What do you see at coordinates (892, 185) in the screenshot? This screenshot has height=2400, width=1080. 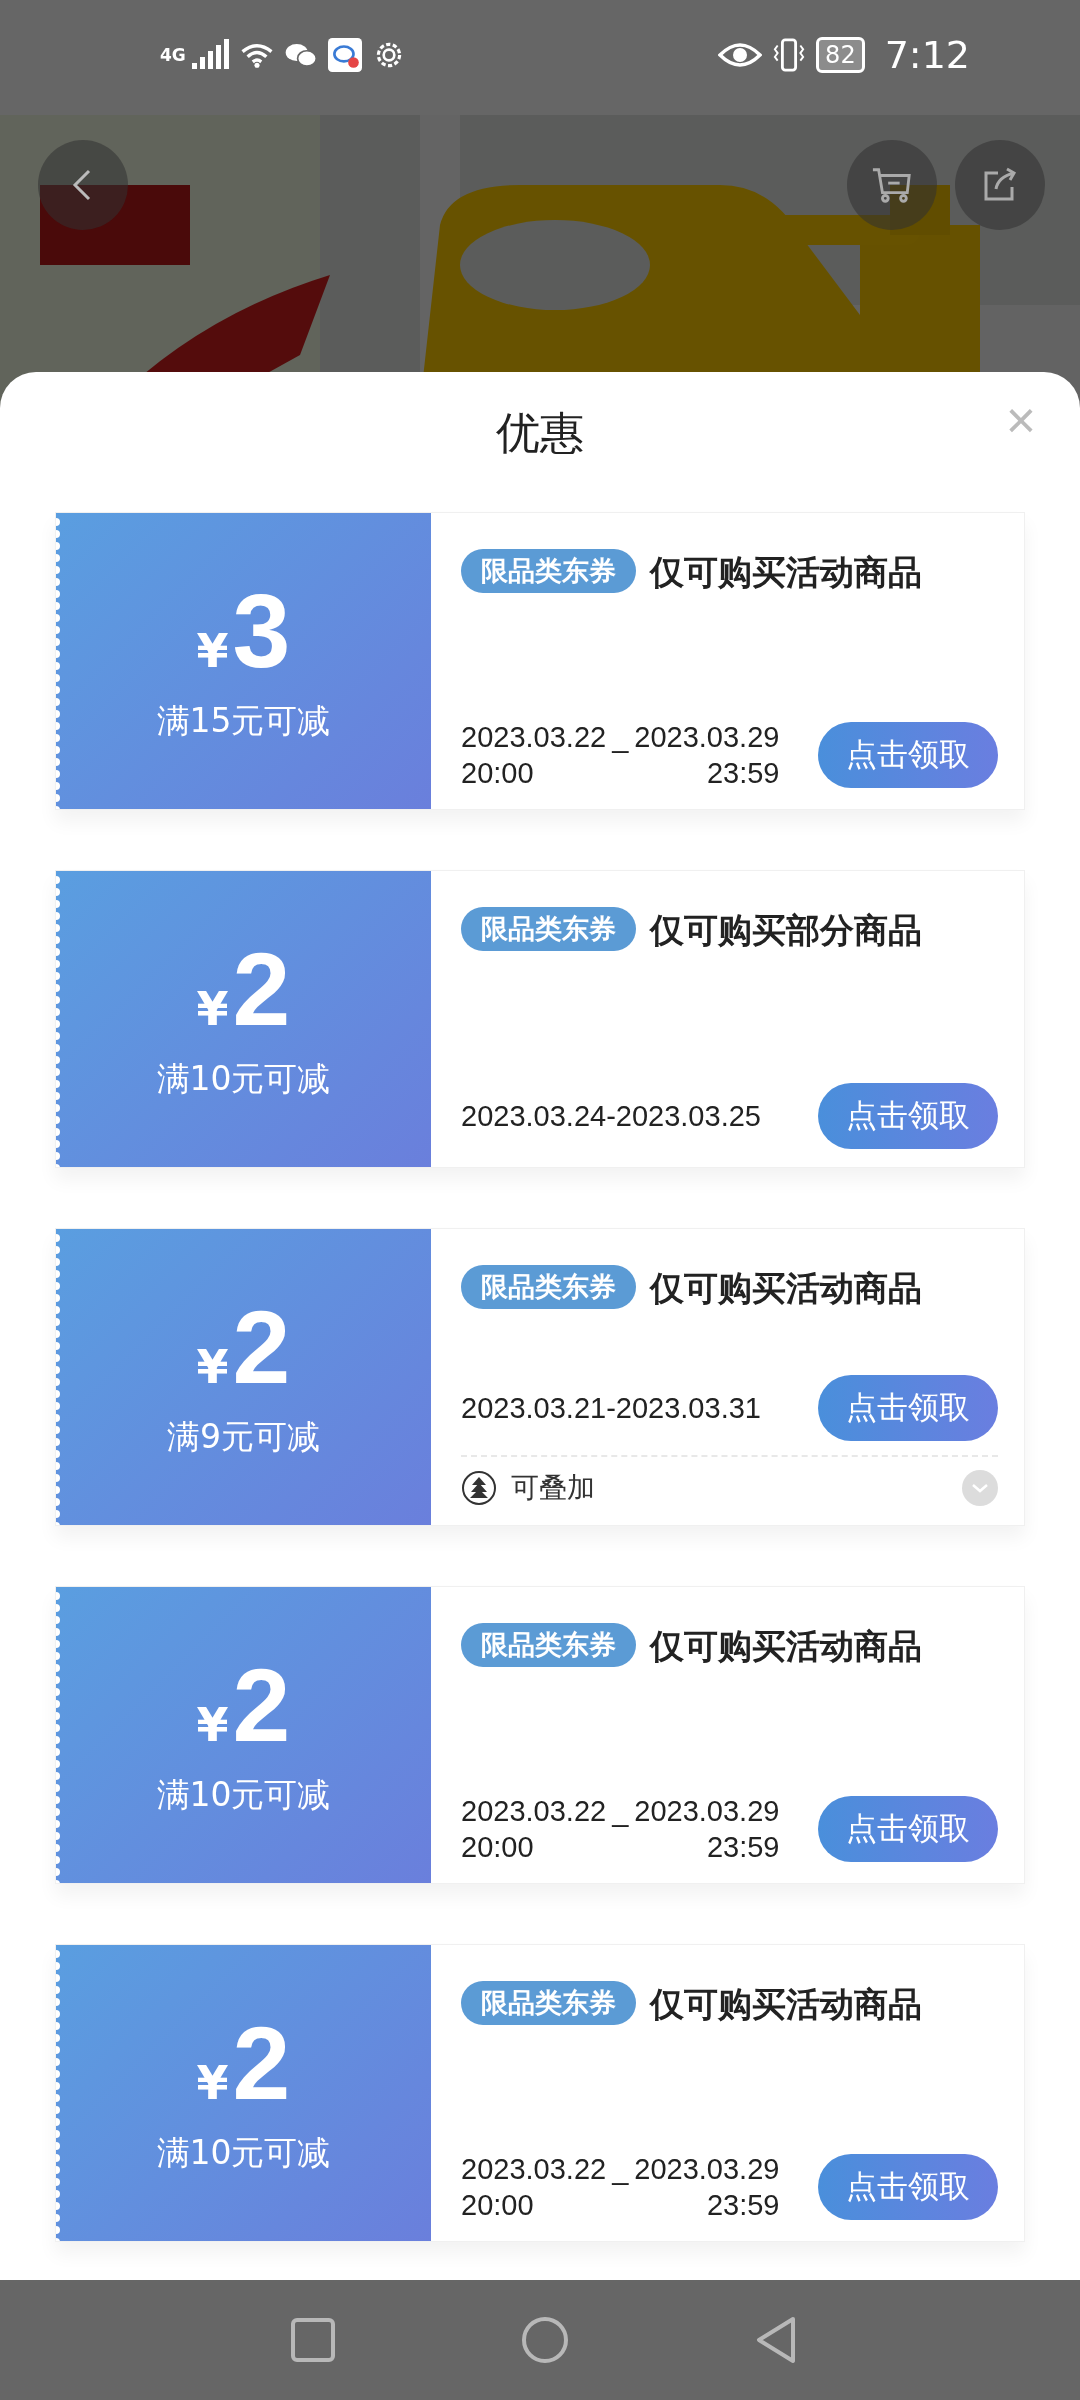 I see `cart-icon` at bounding box center [892, 185].